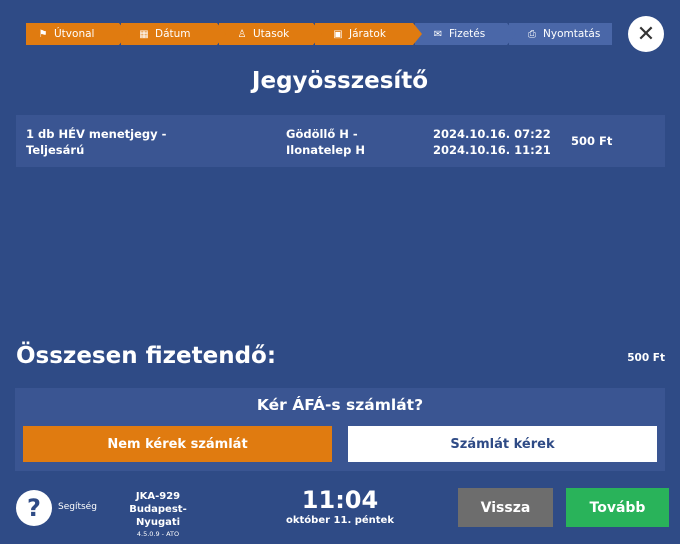  Describe the element at coordinates (340, 500) in the screenshot. I see `clock-time: 11:04` at that location.